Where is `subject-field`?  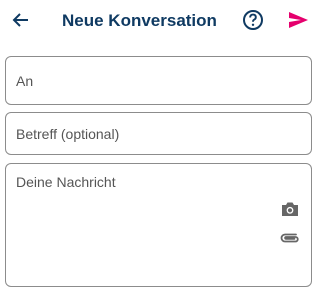 subject-field is located at coordinates (158, 133).